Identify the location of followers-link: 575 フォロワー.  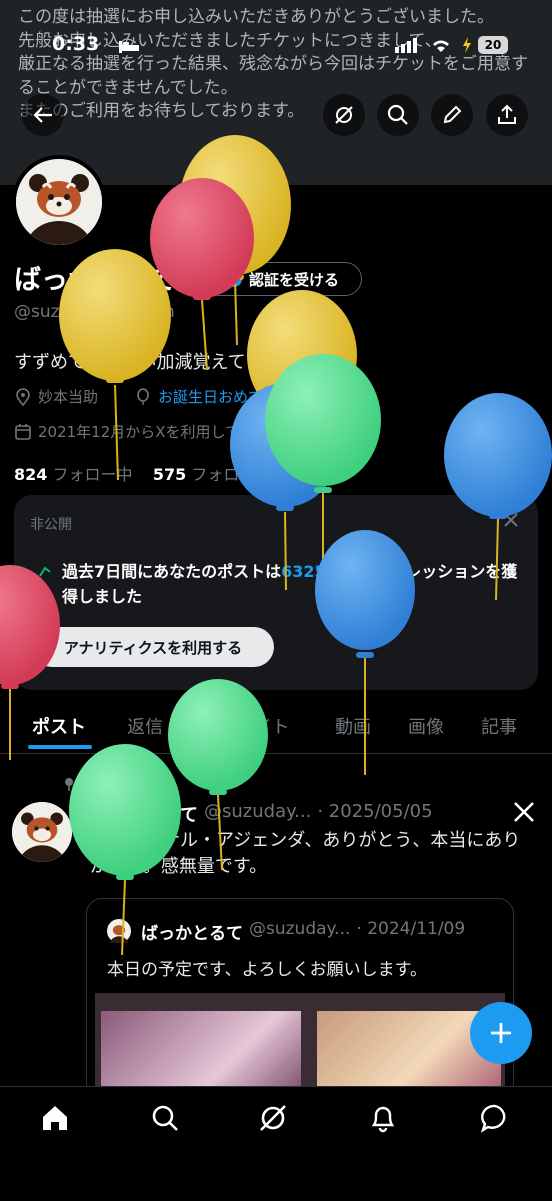
(212, 474).